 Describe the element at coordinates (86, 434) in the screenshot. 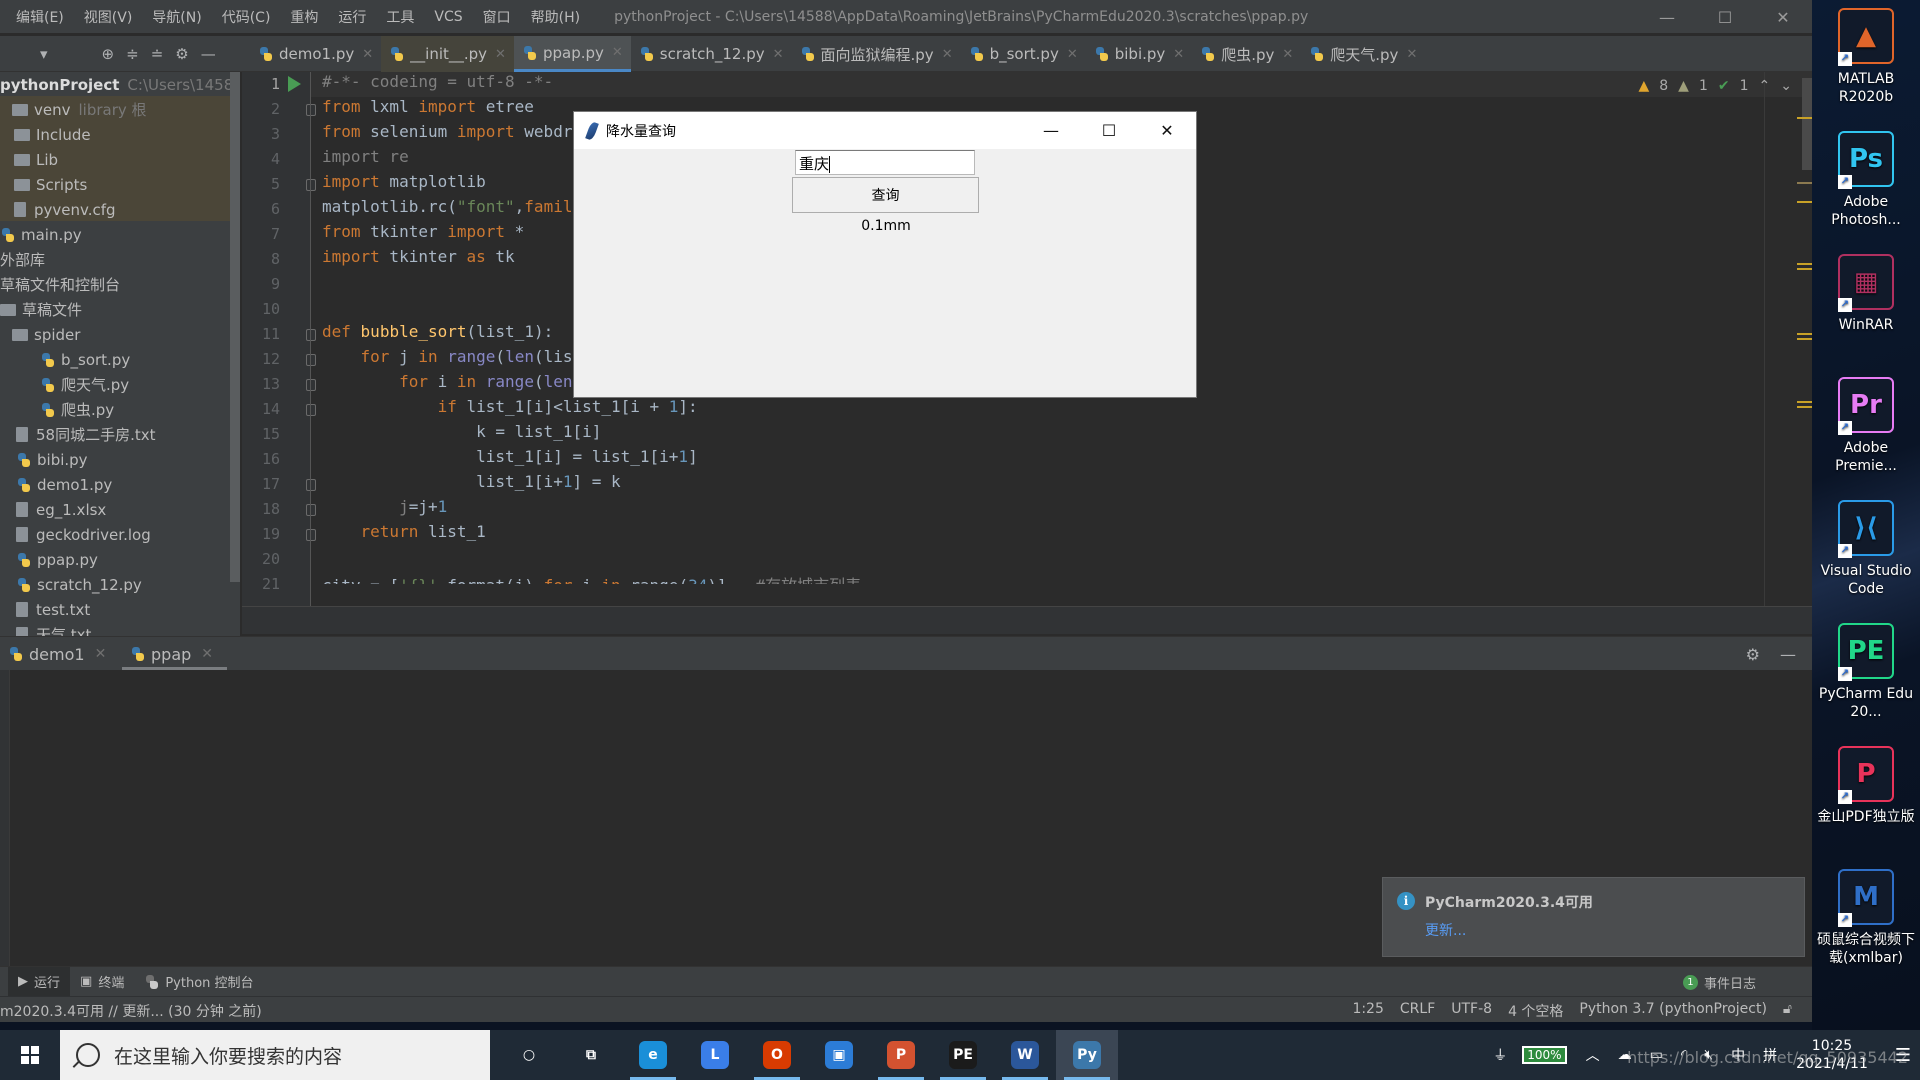

I see `tree-item: 58同城二手房.txt` at that location.